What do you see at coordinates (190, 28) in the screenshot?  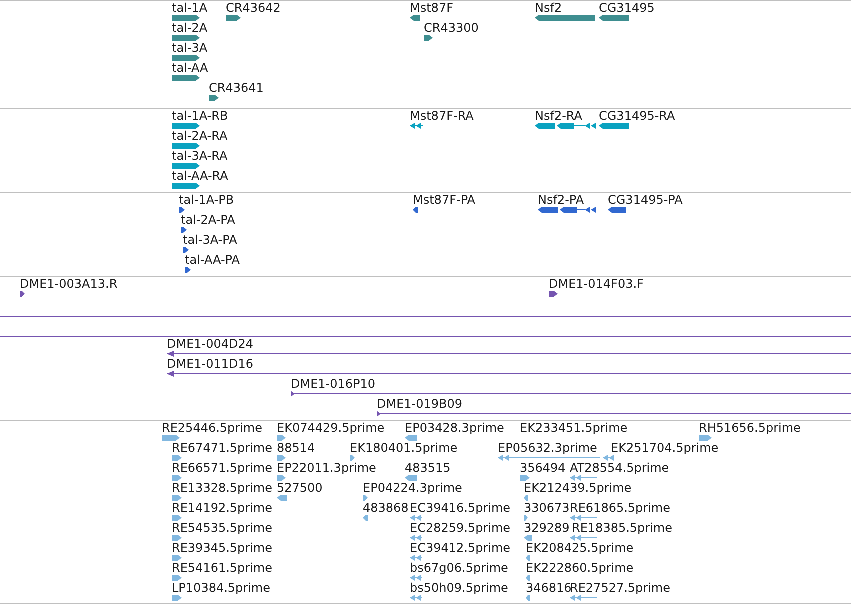 I see `feature-label: tal-2A` at bounding box center [190, 28].